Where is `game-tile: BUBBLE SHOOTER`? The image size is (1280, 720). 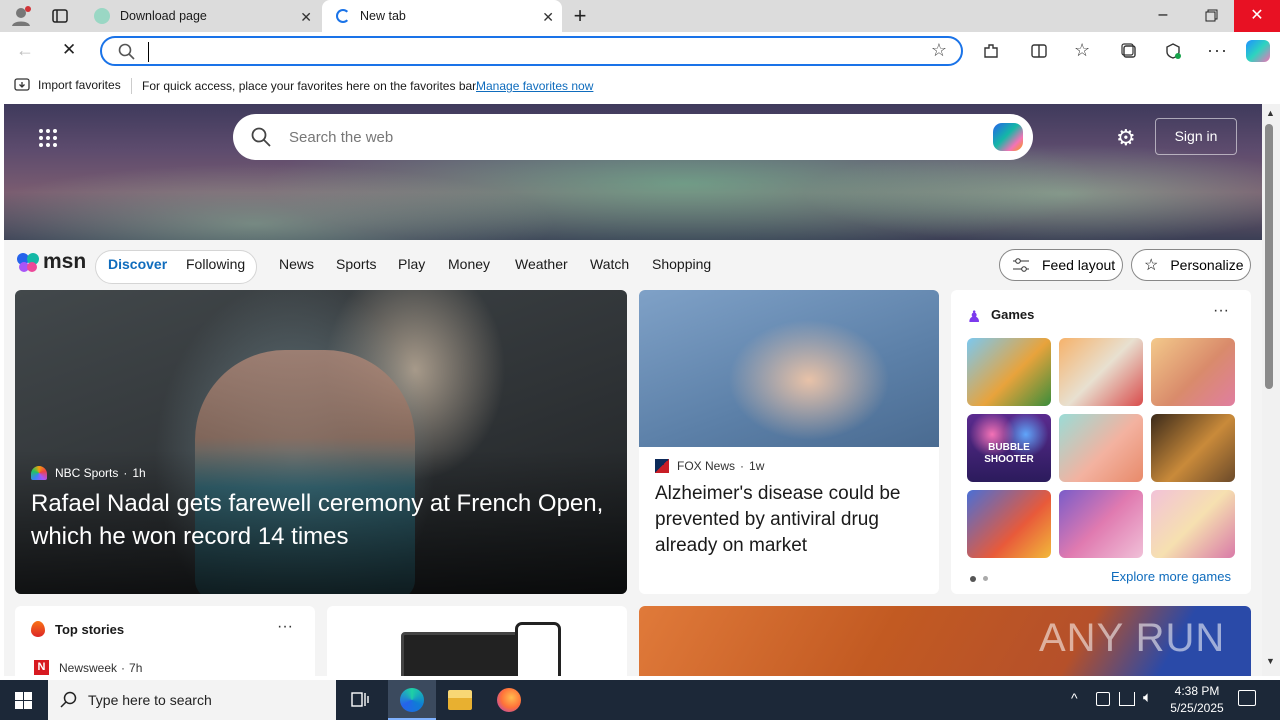
game-tile: BUBBLE SHOOTER is located at coordinates (1009, 448).